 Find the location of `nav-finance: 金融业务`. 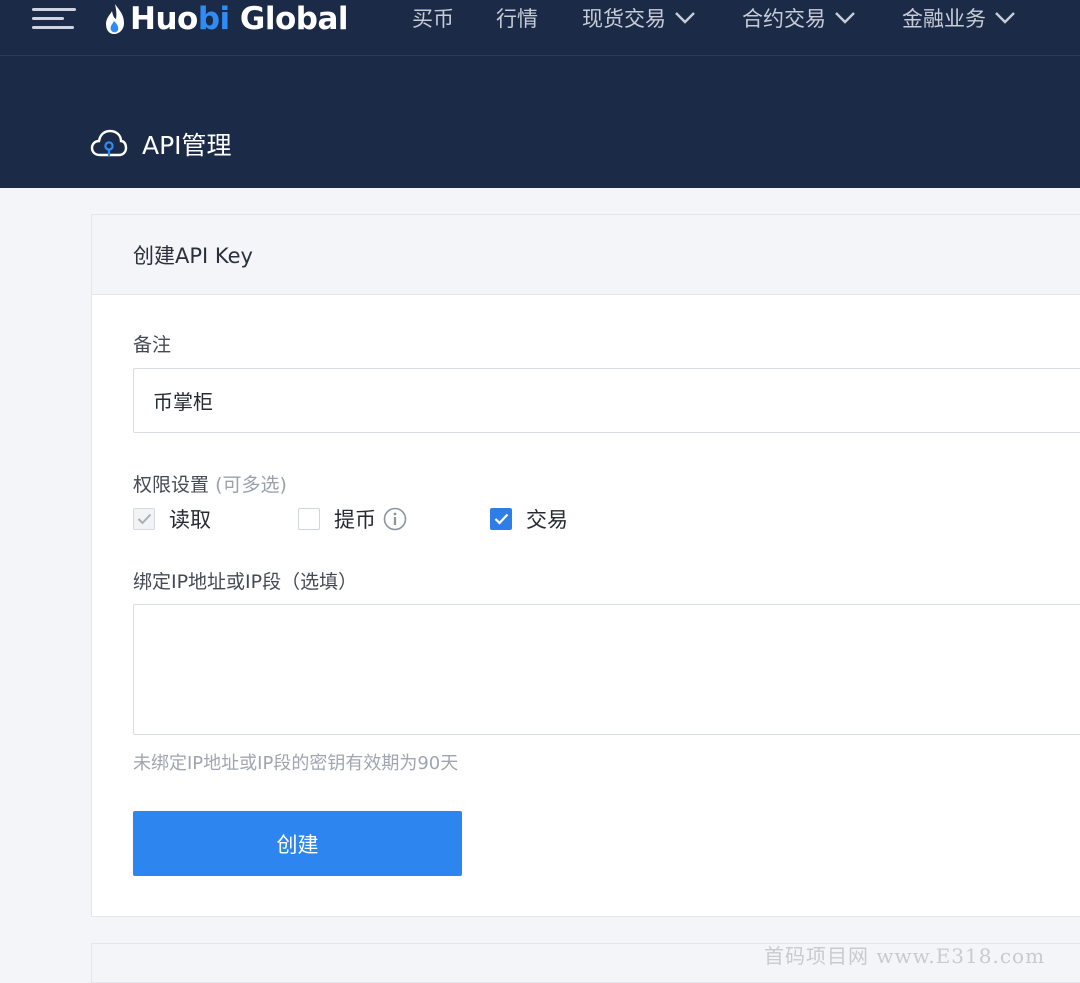

nav-finance: 金融业务 is located at coordinates (959, 18).